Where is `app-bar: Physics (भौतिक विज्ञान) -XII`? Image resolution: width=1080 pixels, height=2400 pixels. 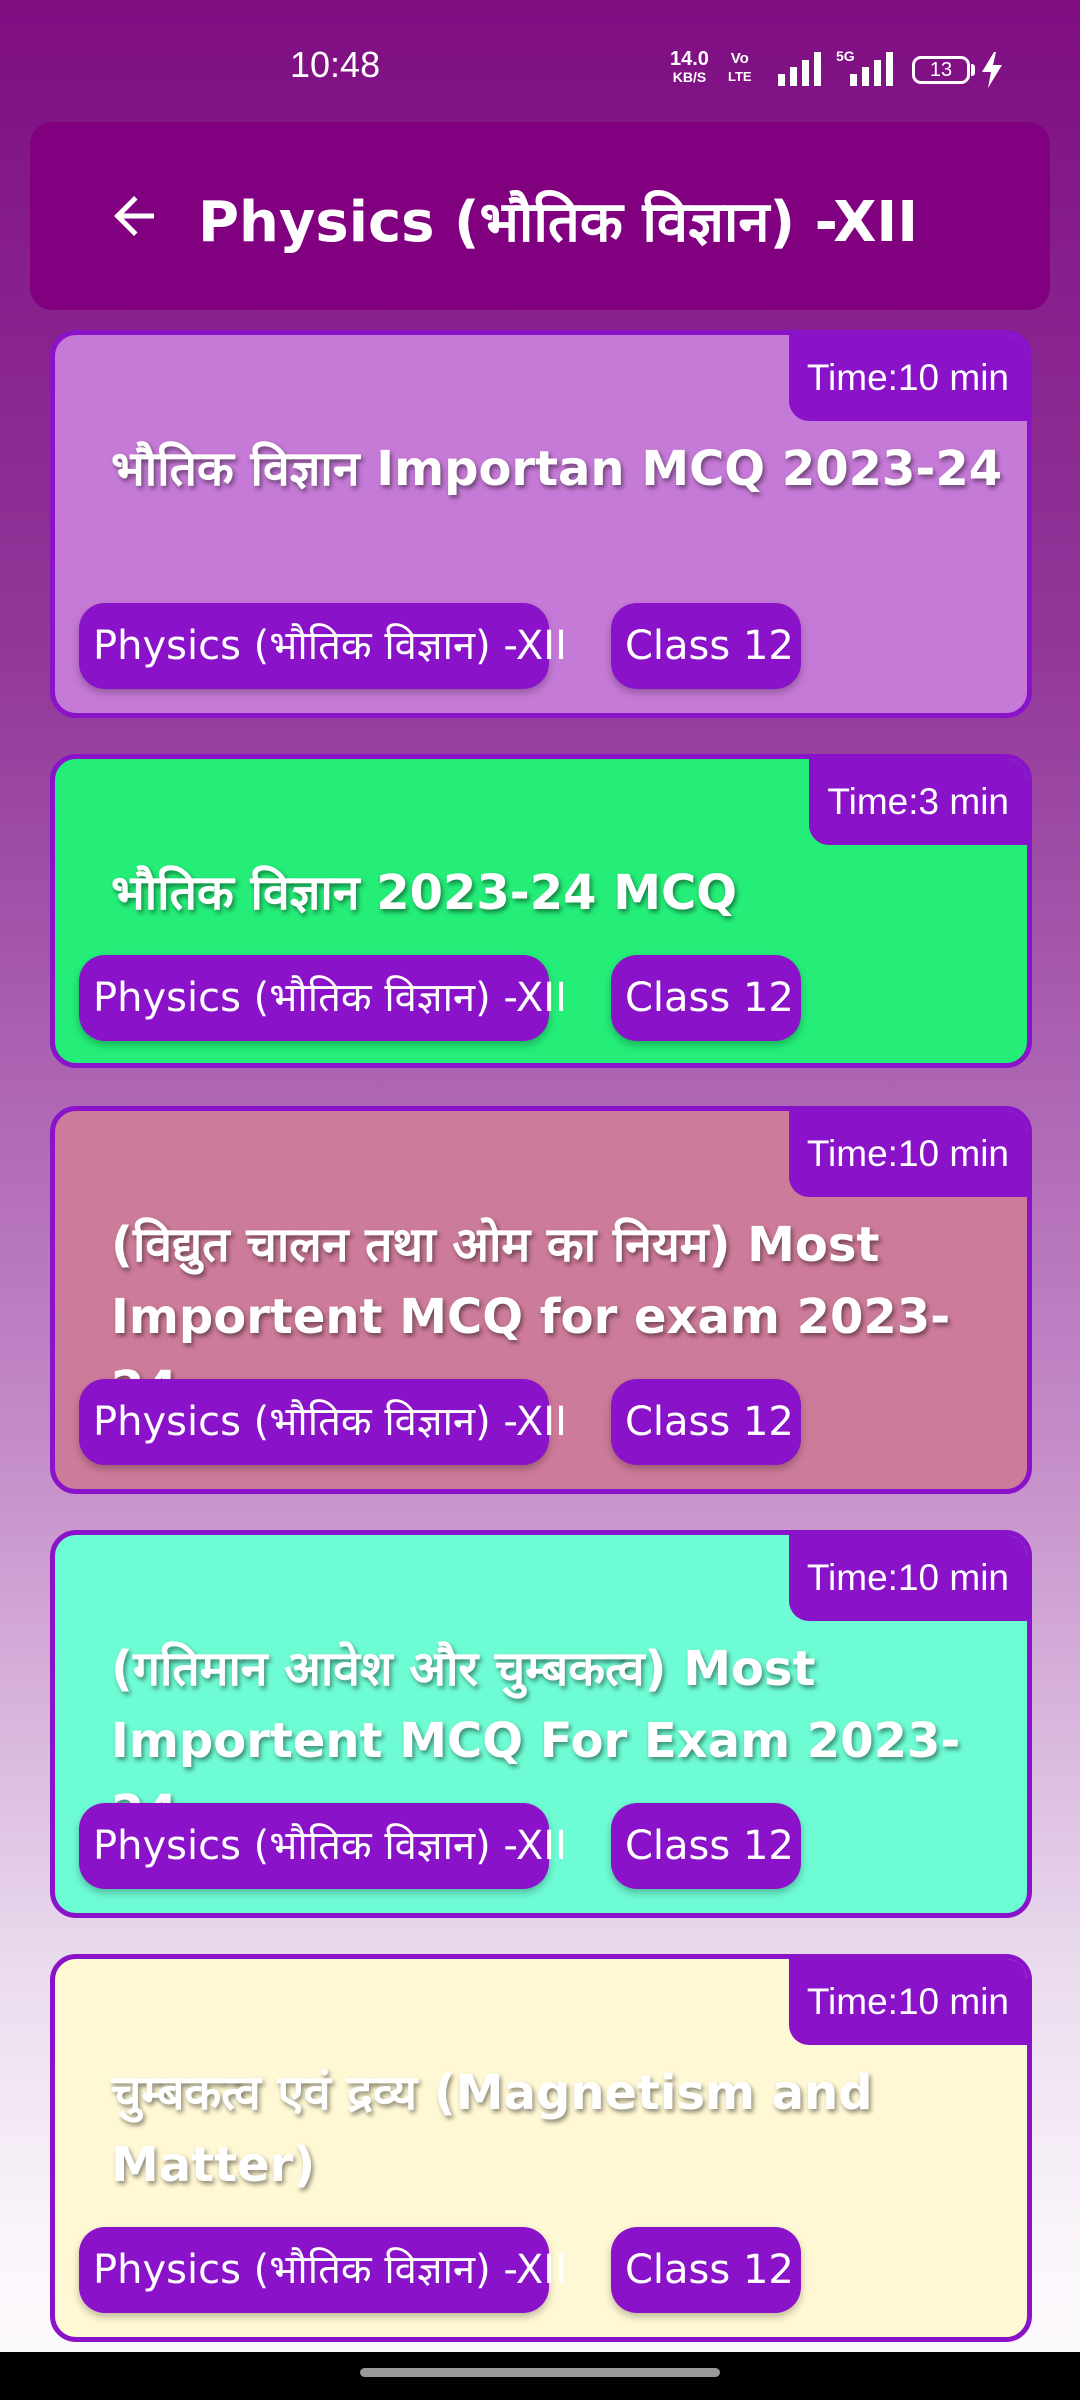 app-bar: Physics (भौतिक विज्ञान) -XII is located at coordinates (540, 216).